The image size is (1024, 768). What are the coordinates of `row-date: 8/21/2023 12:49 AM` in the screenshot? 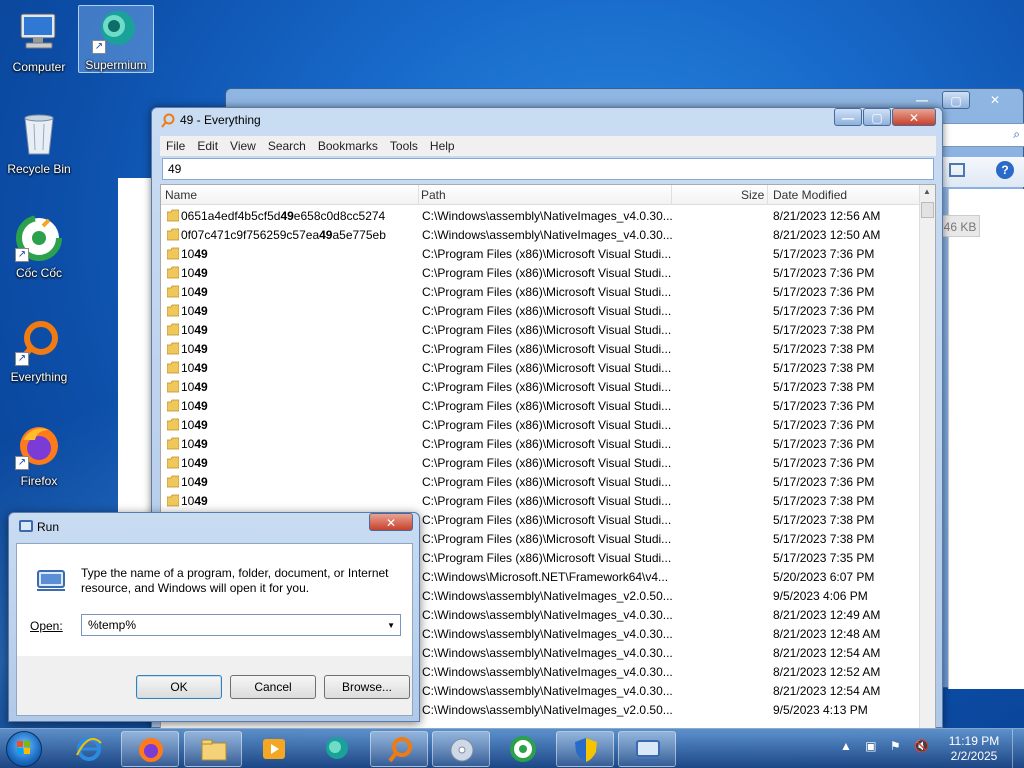 It's located at (827, 615).